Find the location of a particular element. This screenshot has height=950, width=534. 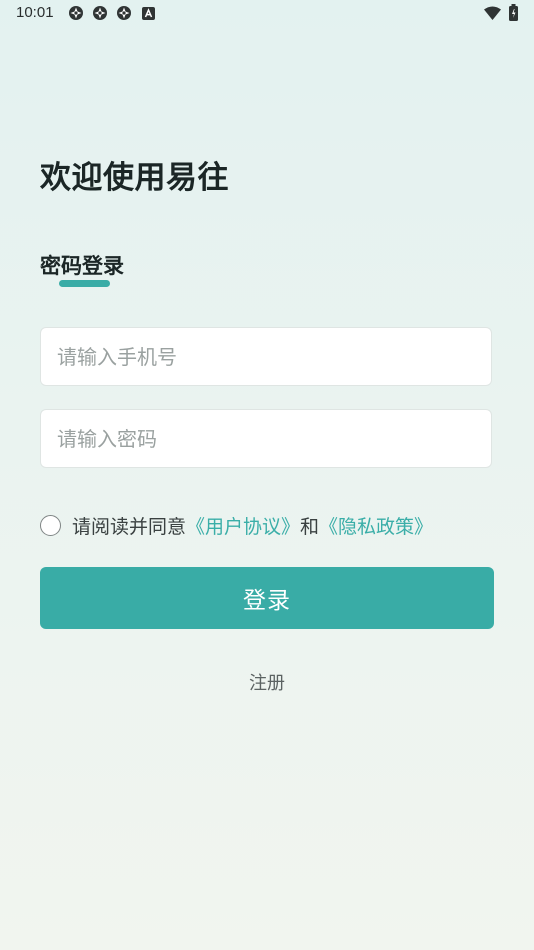

password-input-container is located at coordinates (266, 438).